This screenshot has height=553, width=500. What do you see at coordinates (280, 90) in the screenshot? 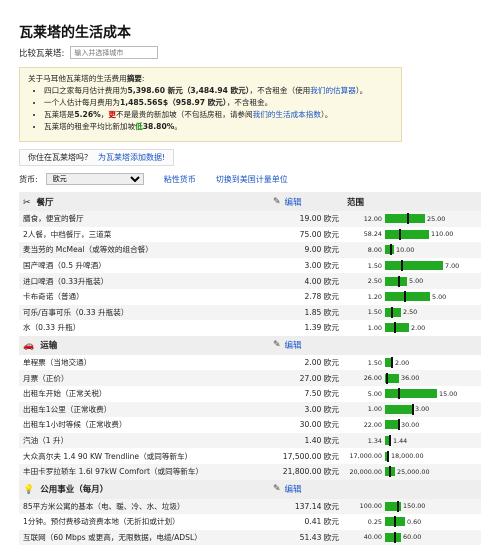
I see `summary-text: ，不含租金（使用` at bounding box center [280, 90].